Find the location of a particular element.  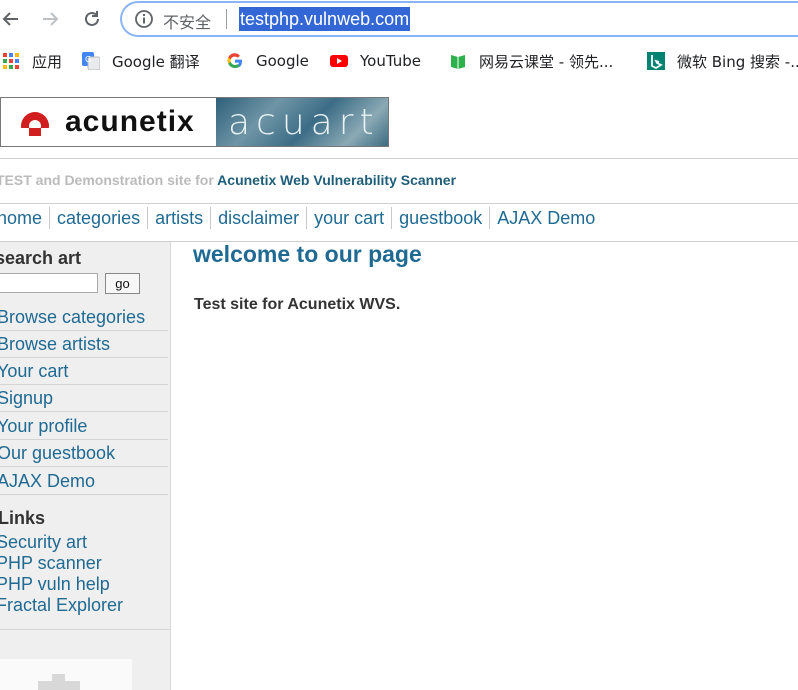

nav-categories: categories is located at coordinates (98, 218).